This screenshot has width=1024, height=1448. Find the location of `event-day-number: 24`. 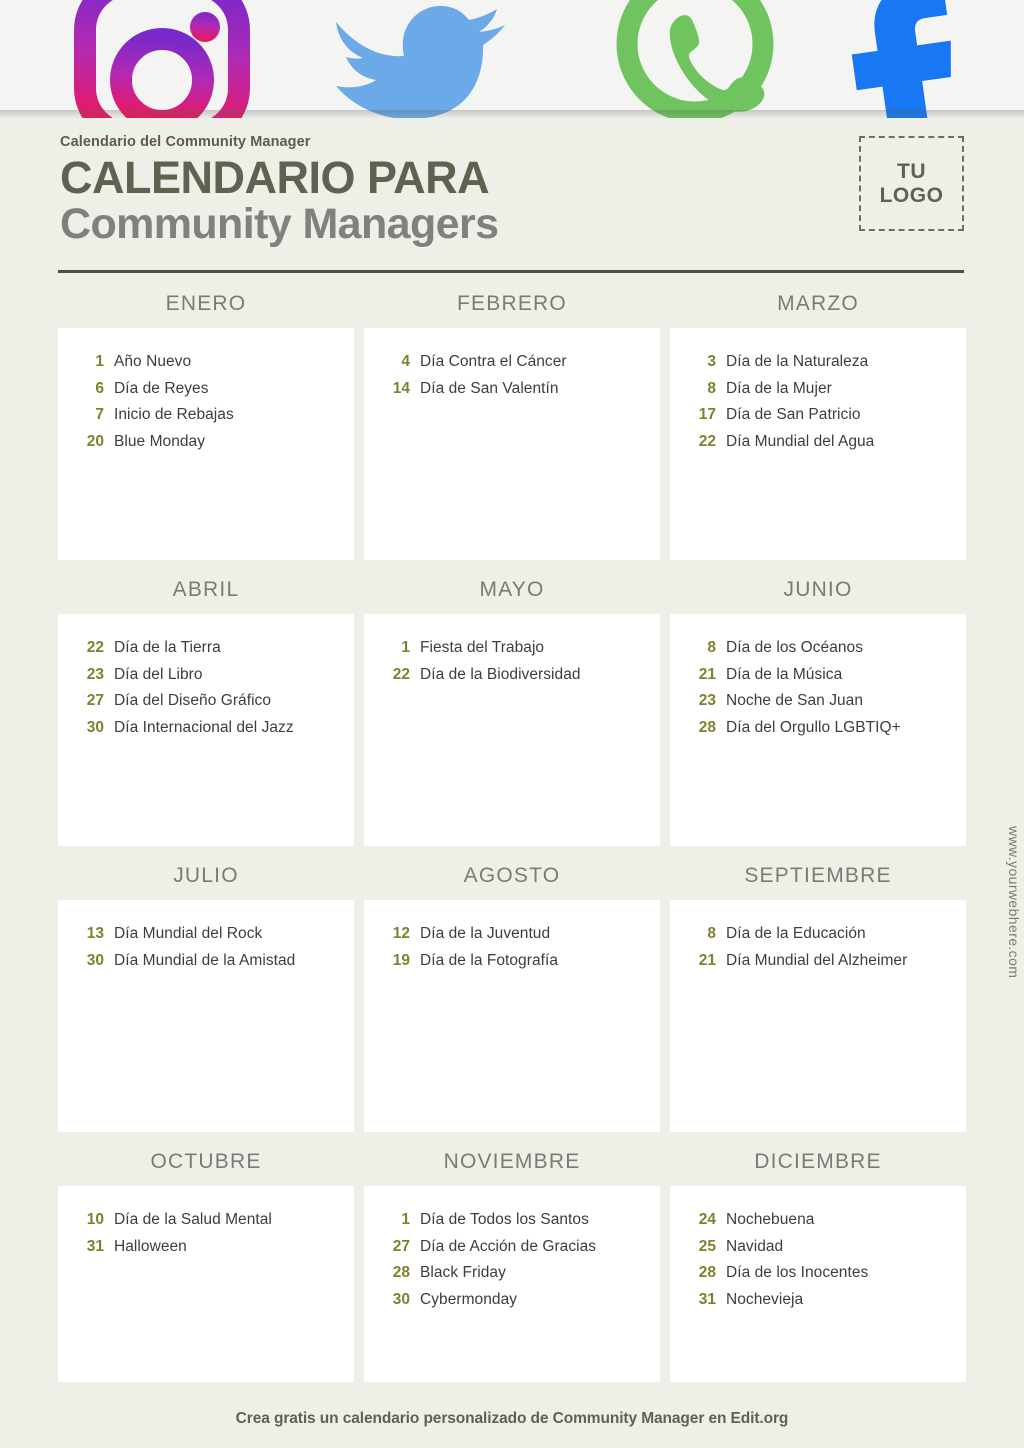

event-day-number: 24 is located at coordinates (707, 1219).